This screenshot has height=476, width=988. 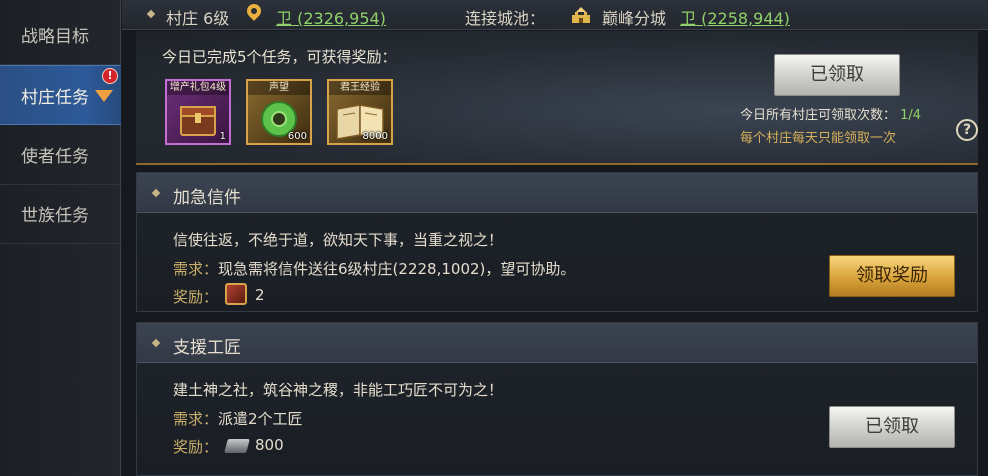 I want to click on task-card-header: 加急信件, so click(x=557, y=193).